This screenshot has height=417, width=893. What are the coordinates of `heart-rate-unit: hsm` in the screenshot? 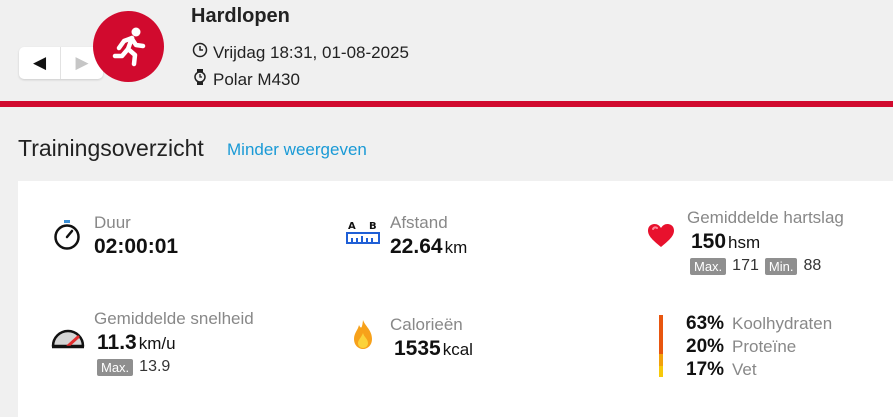 It's located at (744, 242).